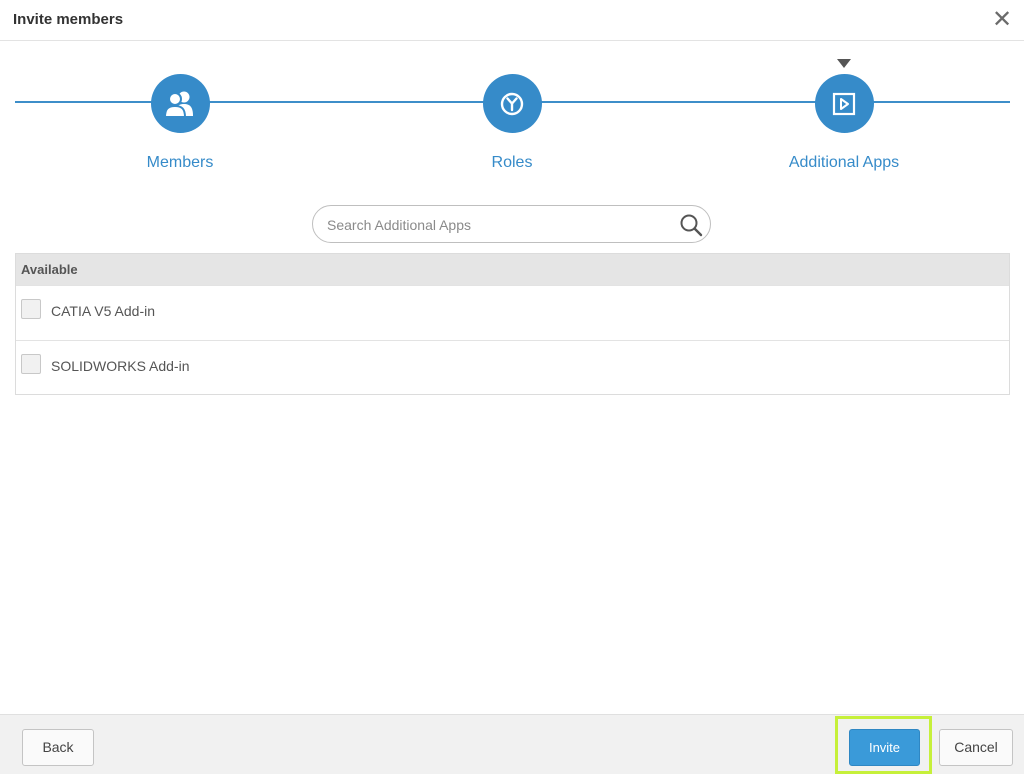  What do you see at coordinates (512, 103) in the screenshot?
I see `roles-icon` at bounding box center [512, 103].